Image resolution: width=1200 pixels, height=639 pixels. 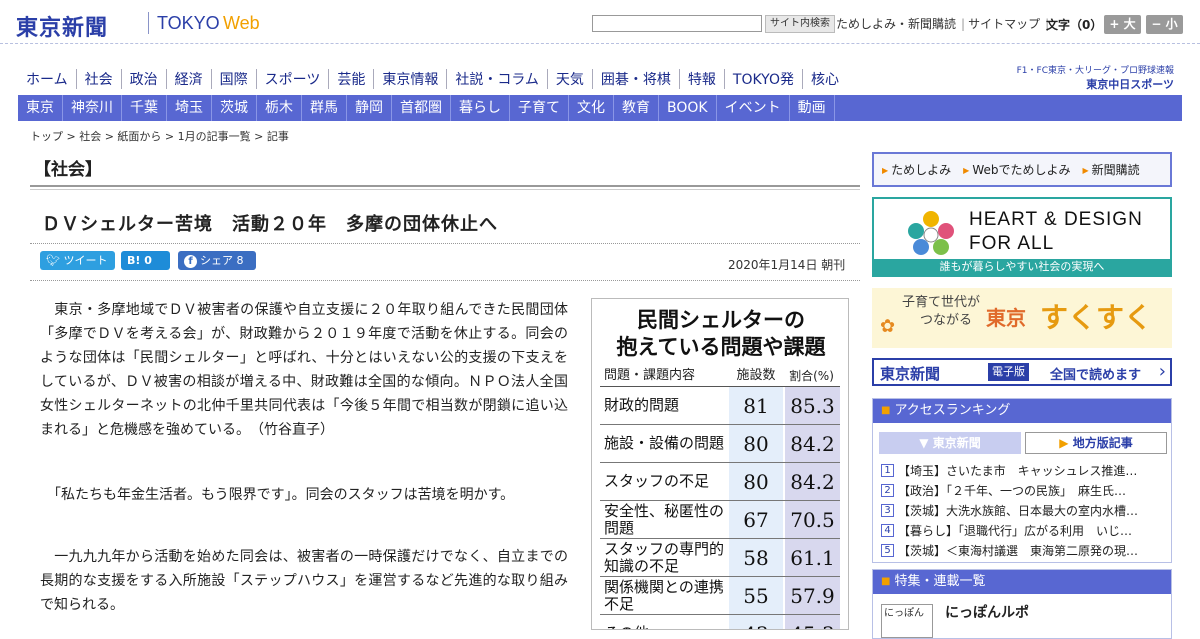 What do you see at coordinates (190, 261) in the screenshot?
I see `facebook-icon: f` at bounding box center [190, 261].